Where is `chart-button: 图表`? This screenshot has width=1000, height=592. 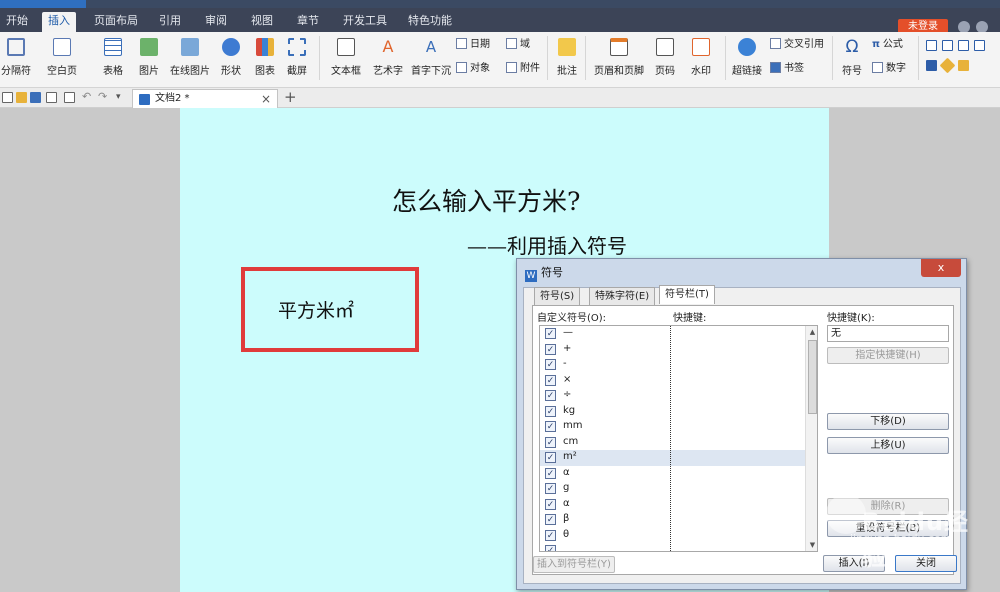 chart-button: 图表 is located at coordinates (265, 58).